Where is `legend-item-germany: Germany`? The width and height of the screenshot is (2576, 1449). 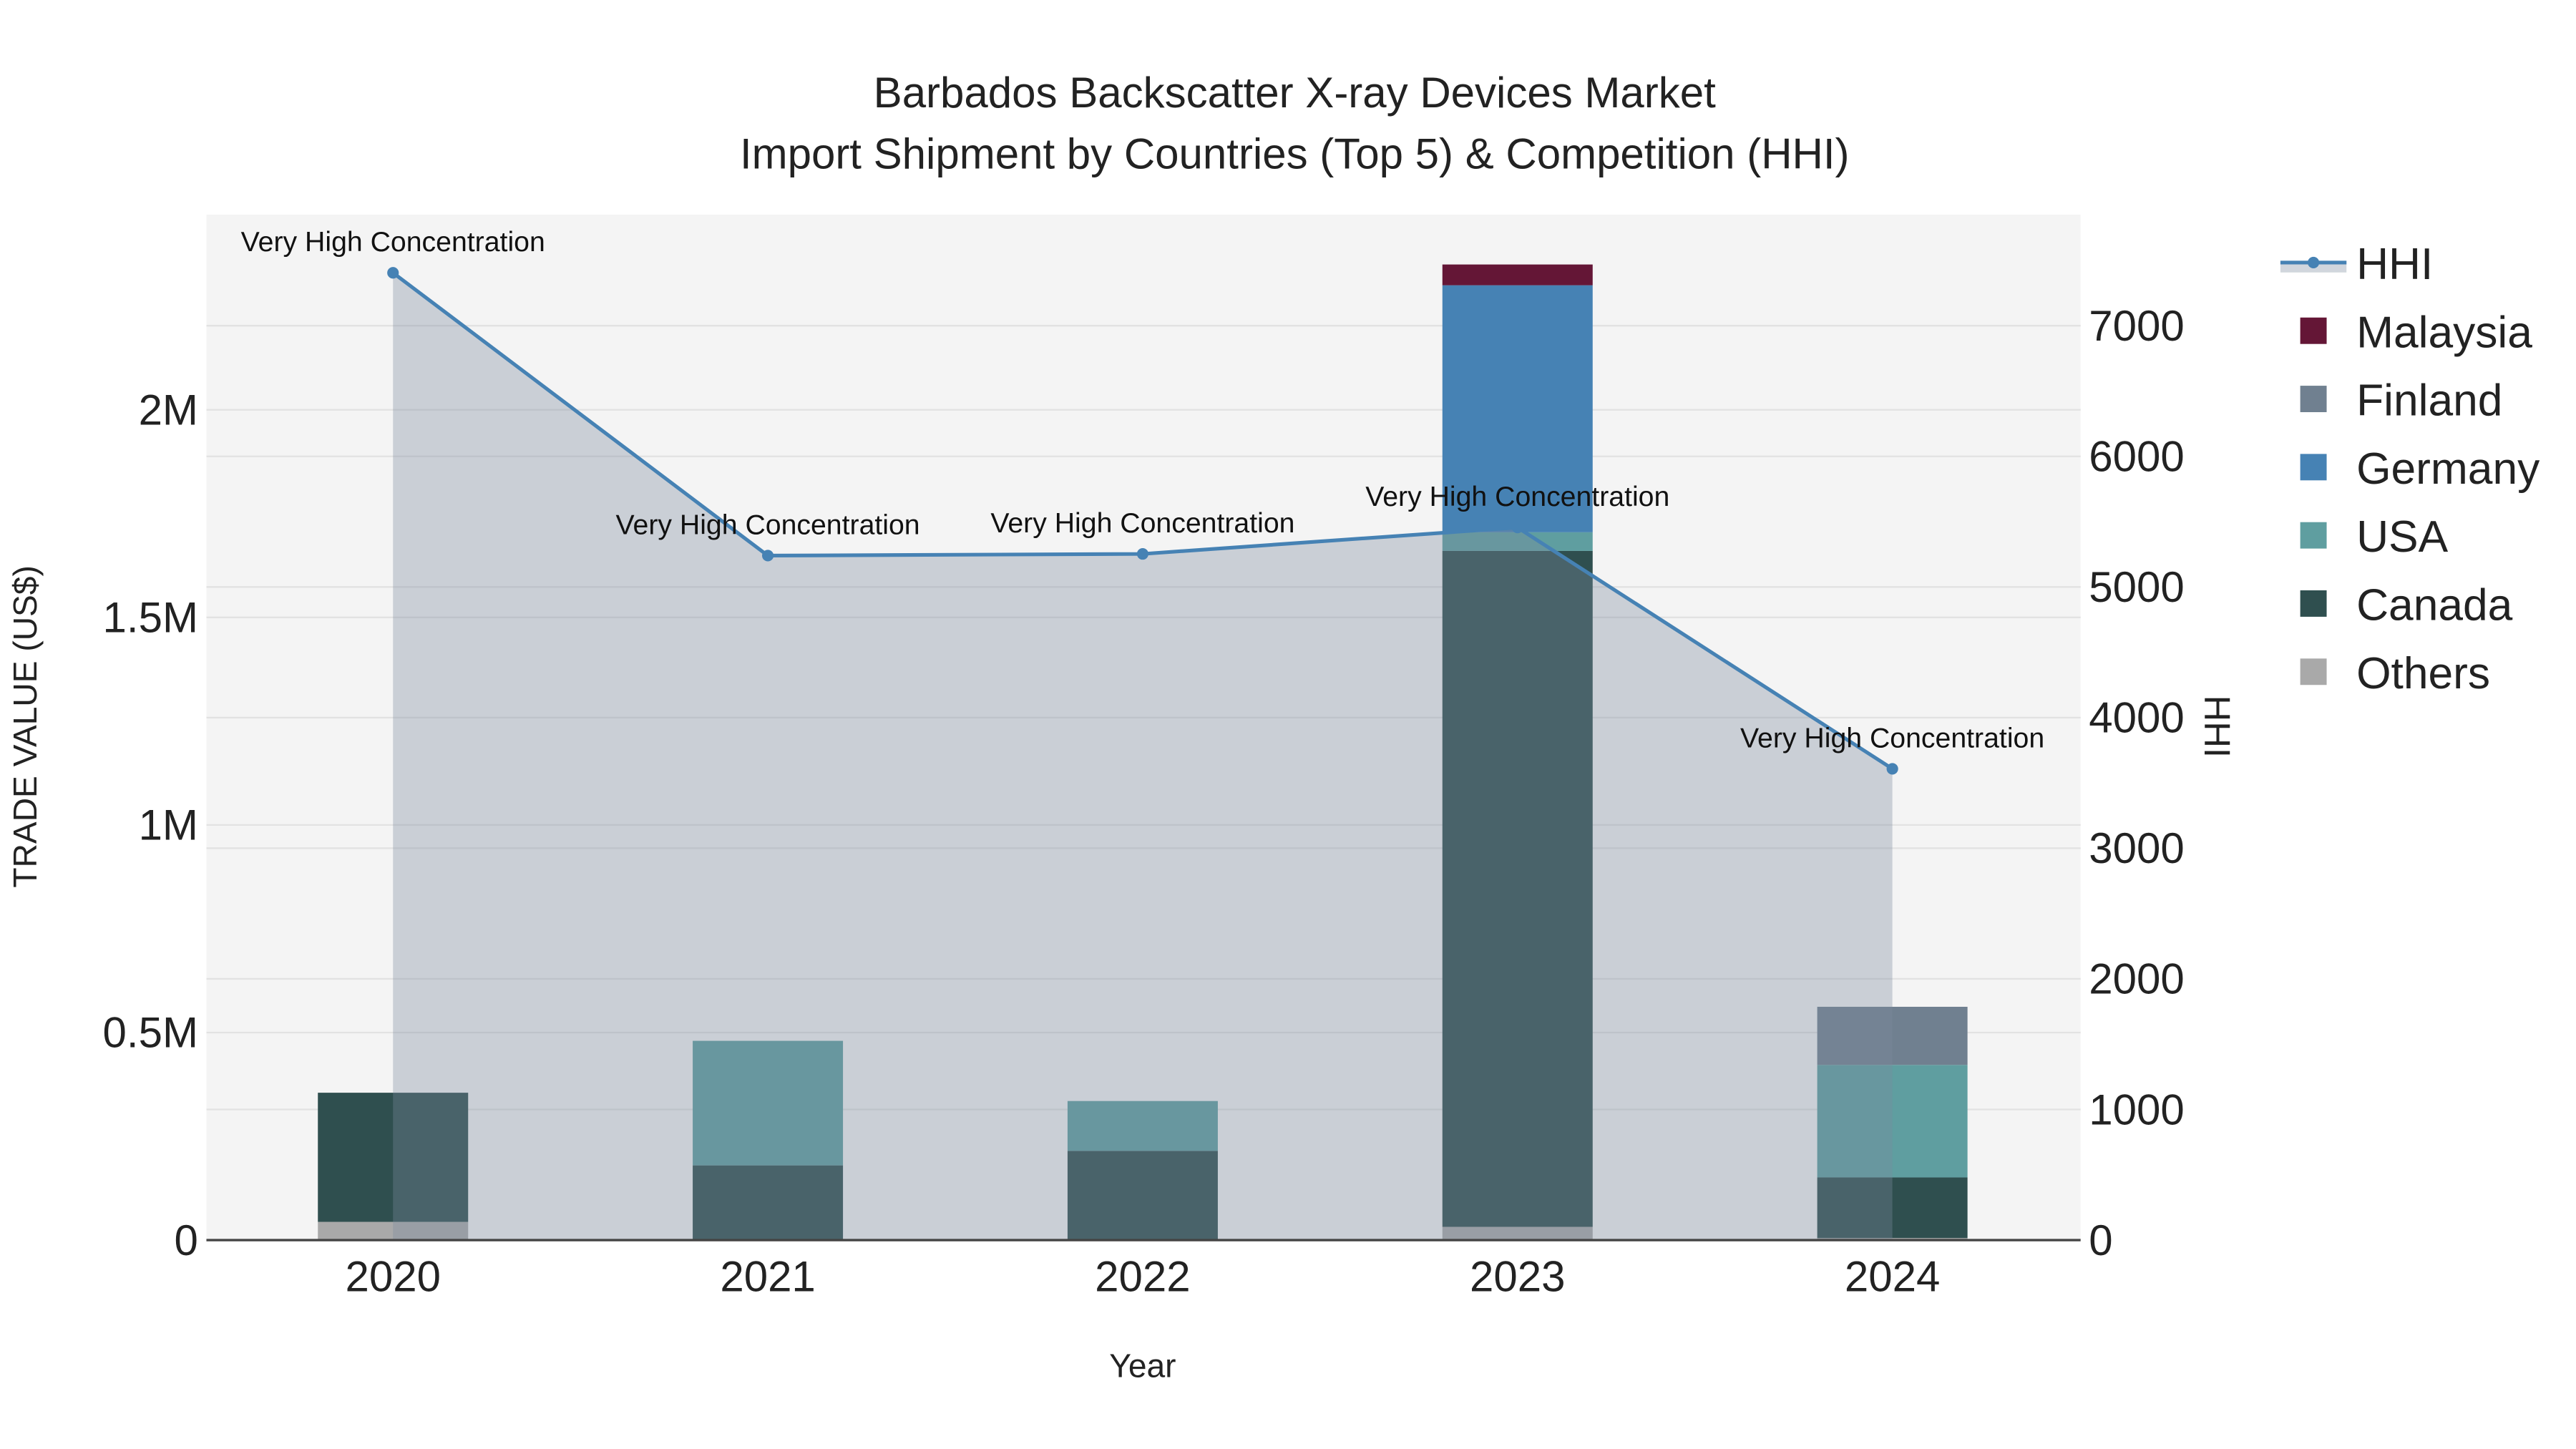 legend-item-germany: Germany is located at coordinates (2448, 469).